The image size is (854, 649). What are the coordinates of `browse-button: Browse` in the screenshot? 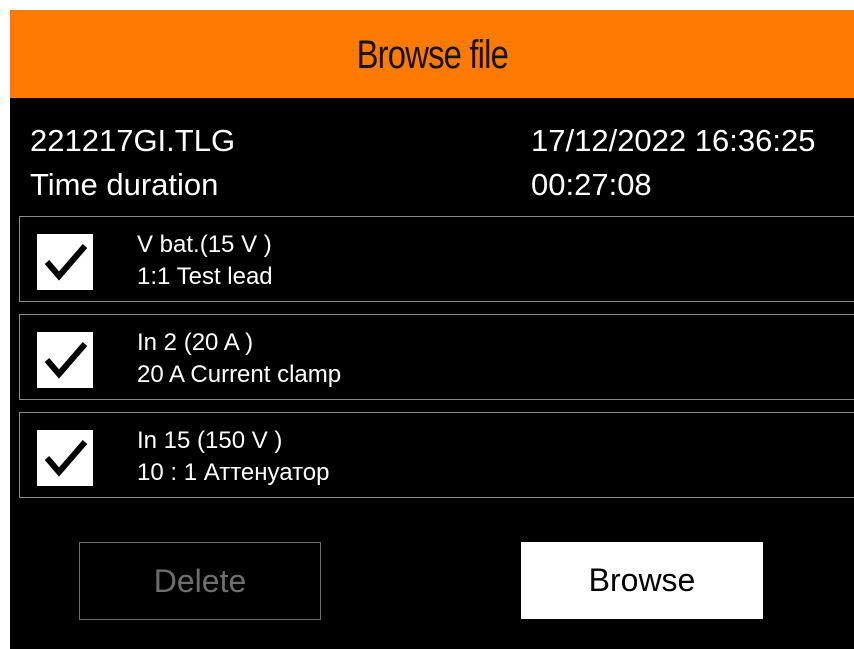 It's located at (642, 580).